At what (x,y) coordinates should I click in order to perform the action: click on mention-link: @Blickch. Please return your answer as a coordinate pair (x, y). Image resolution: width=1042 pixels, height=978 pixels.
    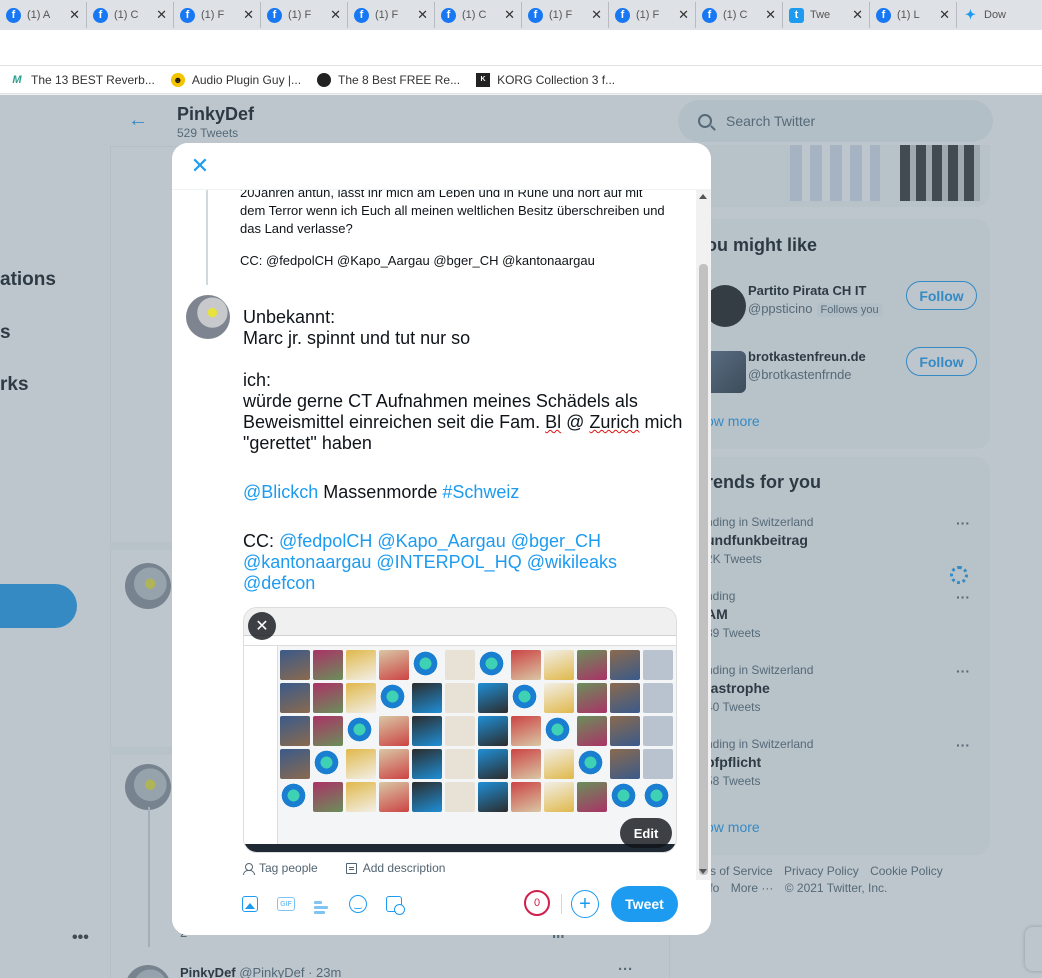
    Looking at the image, I should click on (280, 492).